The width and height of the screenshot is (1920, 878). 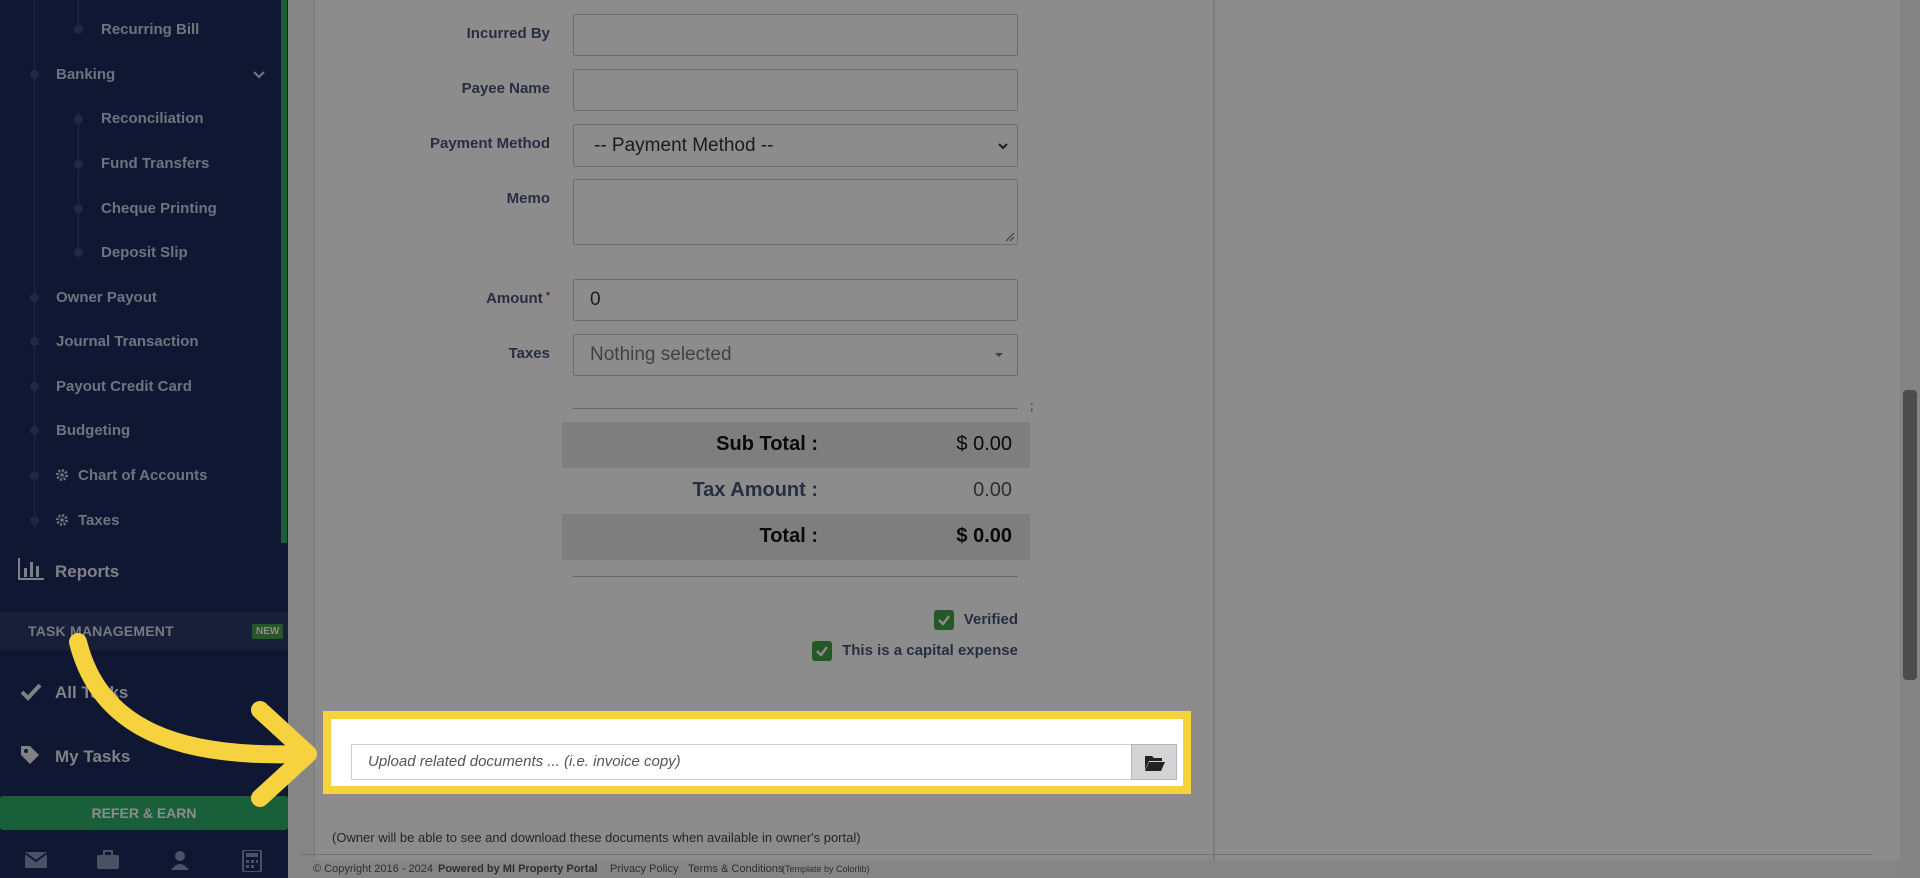 I want to click on envelope-icon, so click(x=36, y=860).